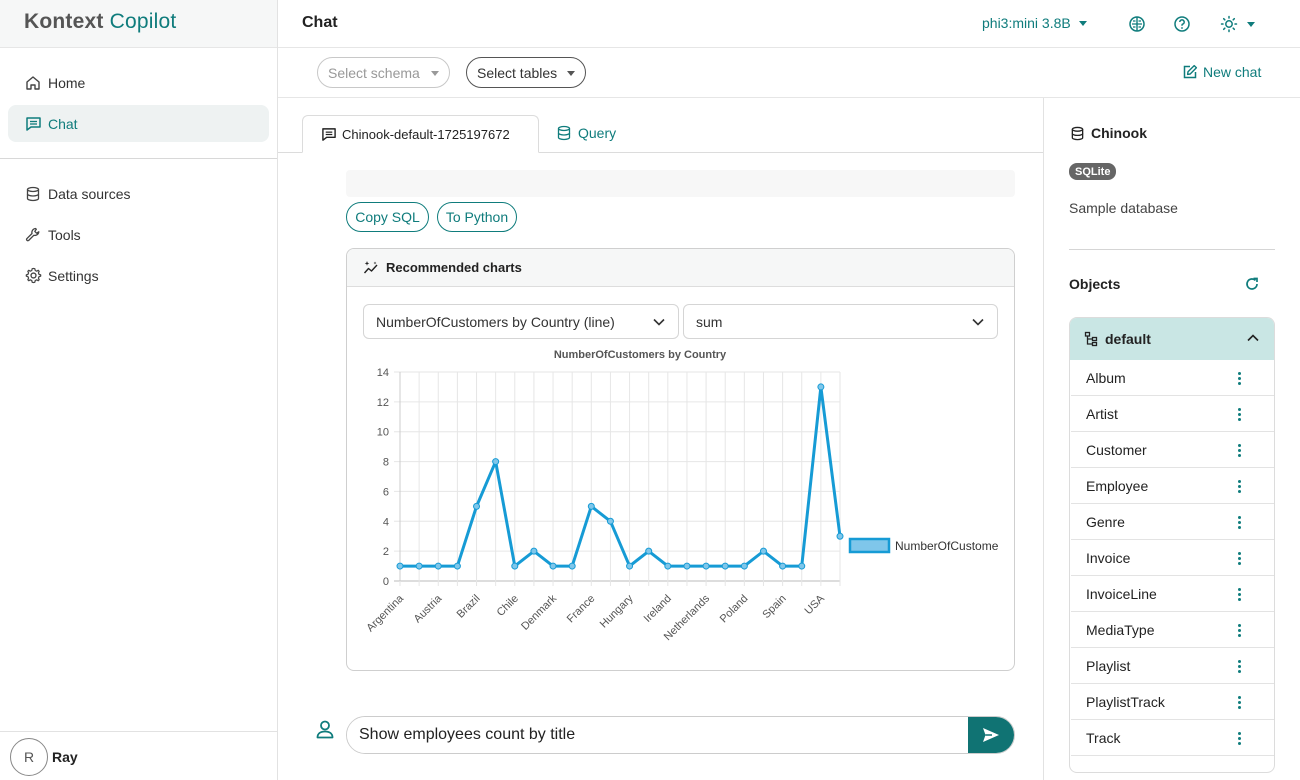 This screenshot has height=780, width=1300. Describe the element at coordinates (640, 355) in the screenshot. I see `chart-title: NumberOfCustomers by Country` at that location.